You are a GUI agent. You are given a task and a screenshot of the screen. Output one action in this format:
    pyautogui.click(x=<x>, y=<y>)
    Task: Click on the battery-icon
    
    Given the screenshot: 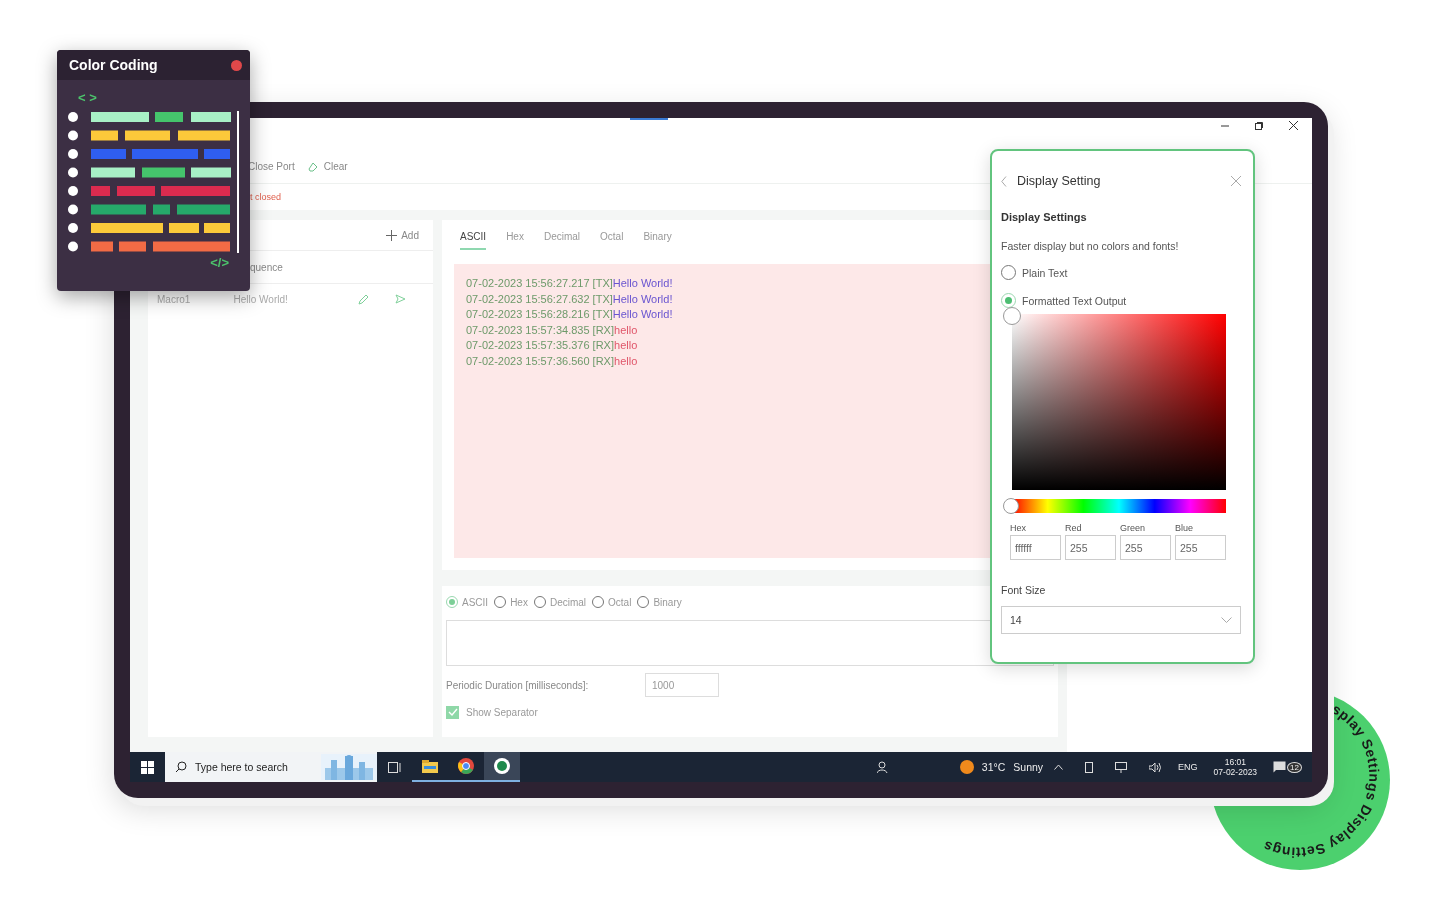 What is the action you would take?
    pyautogui.click(x=1089, y=767)
    